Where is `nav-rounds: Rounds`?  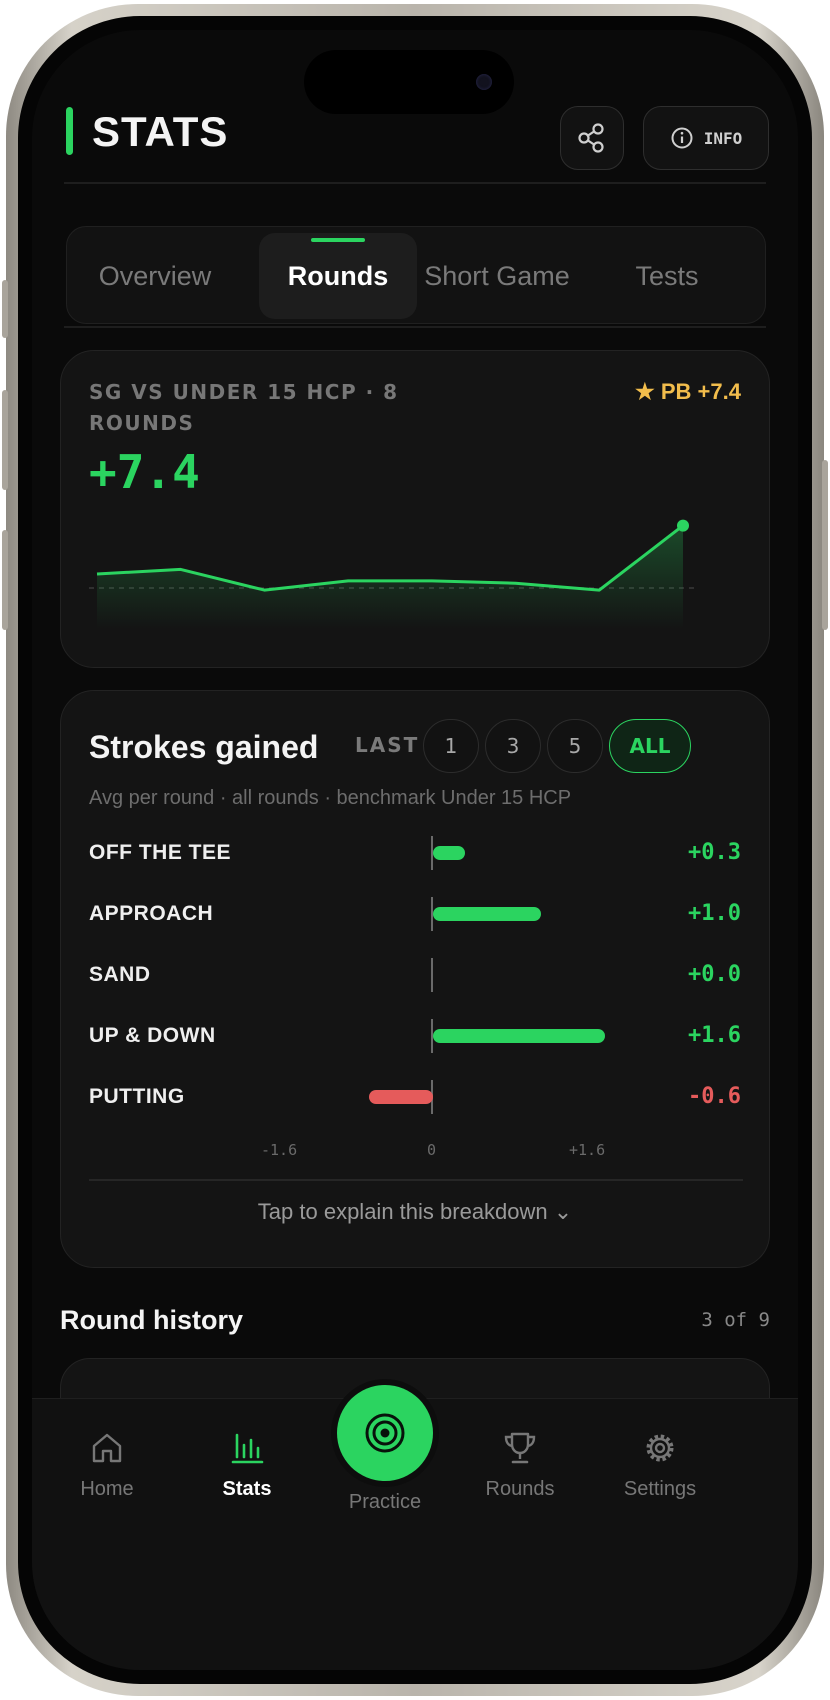
nav-rounds: Rounds is located at coordinates (520, 1465).